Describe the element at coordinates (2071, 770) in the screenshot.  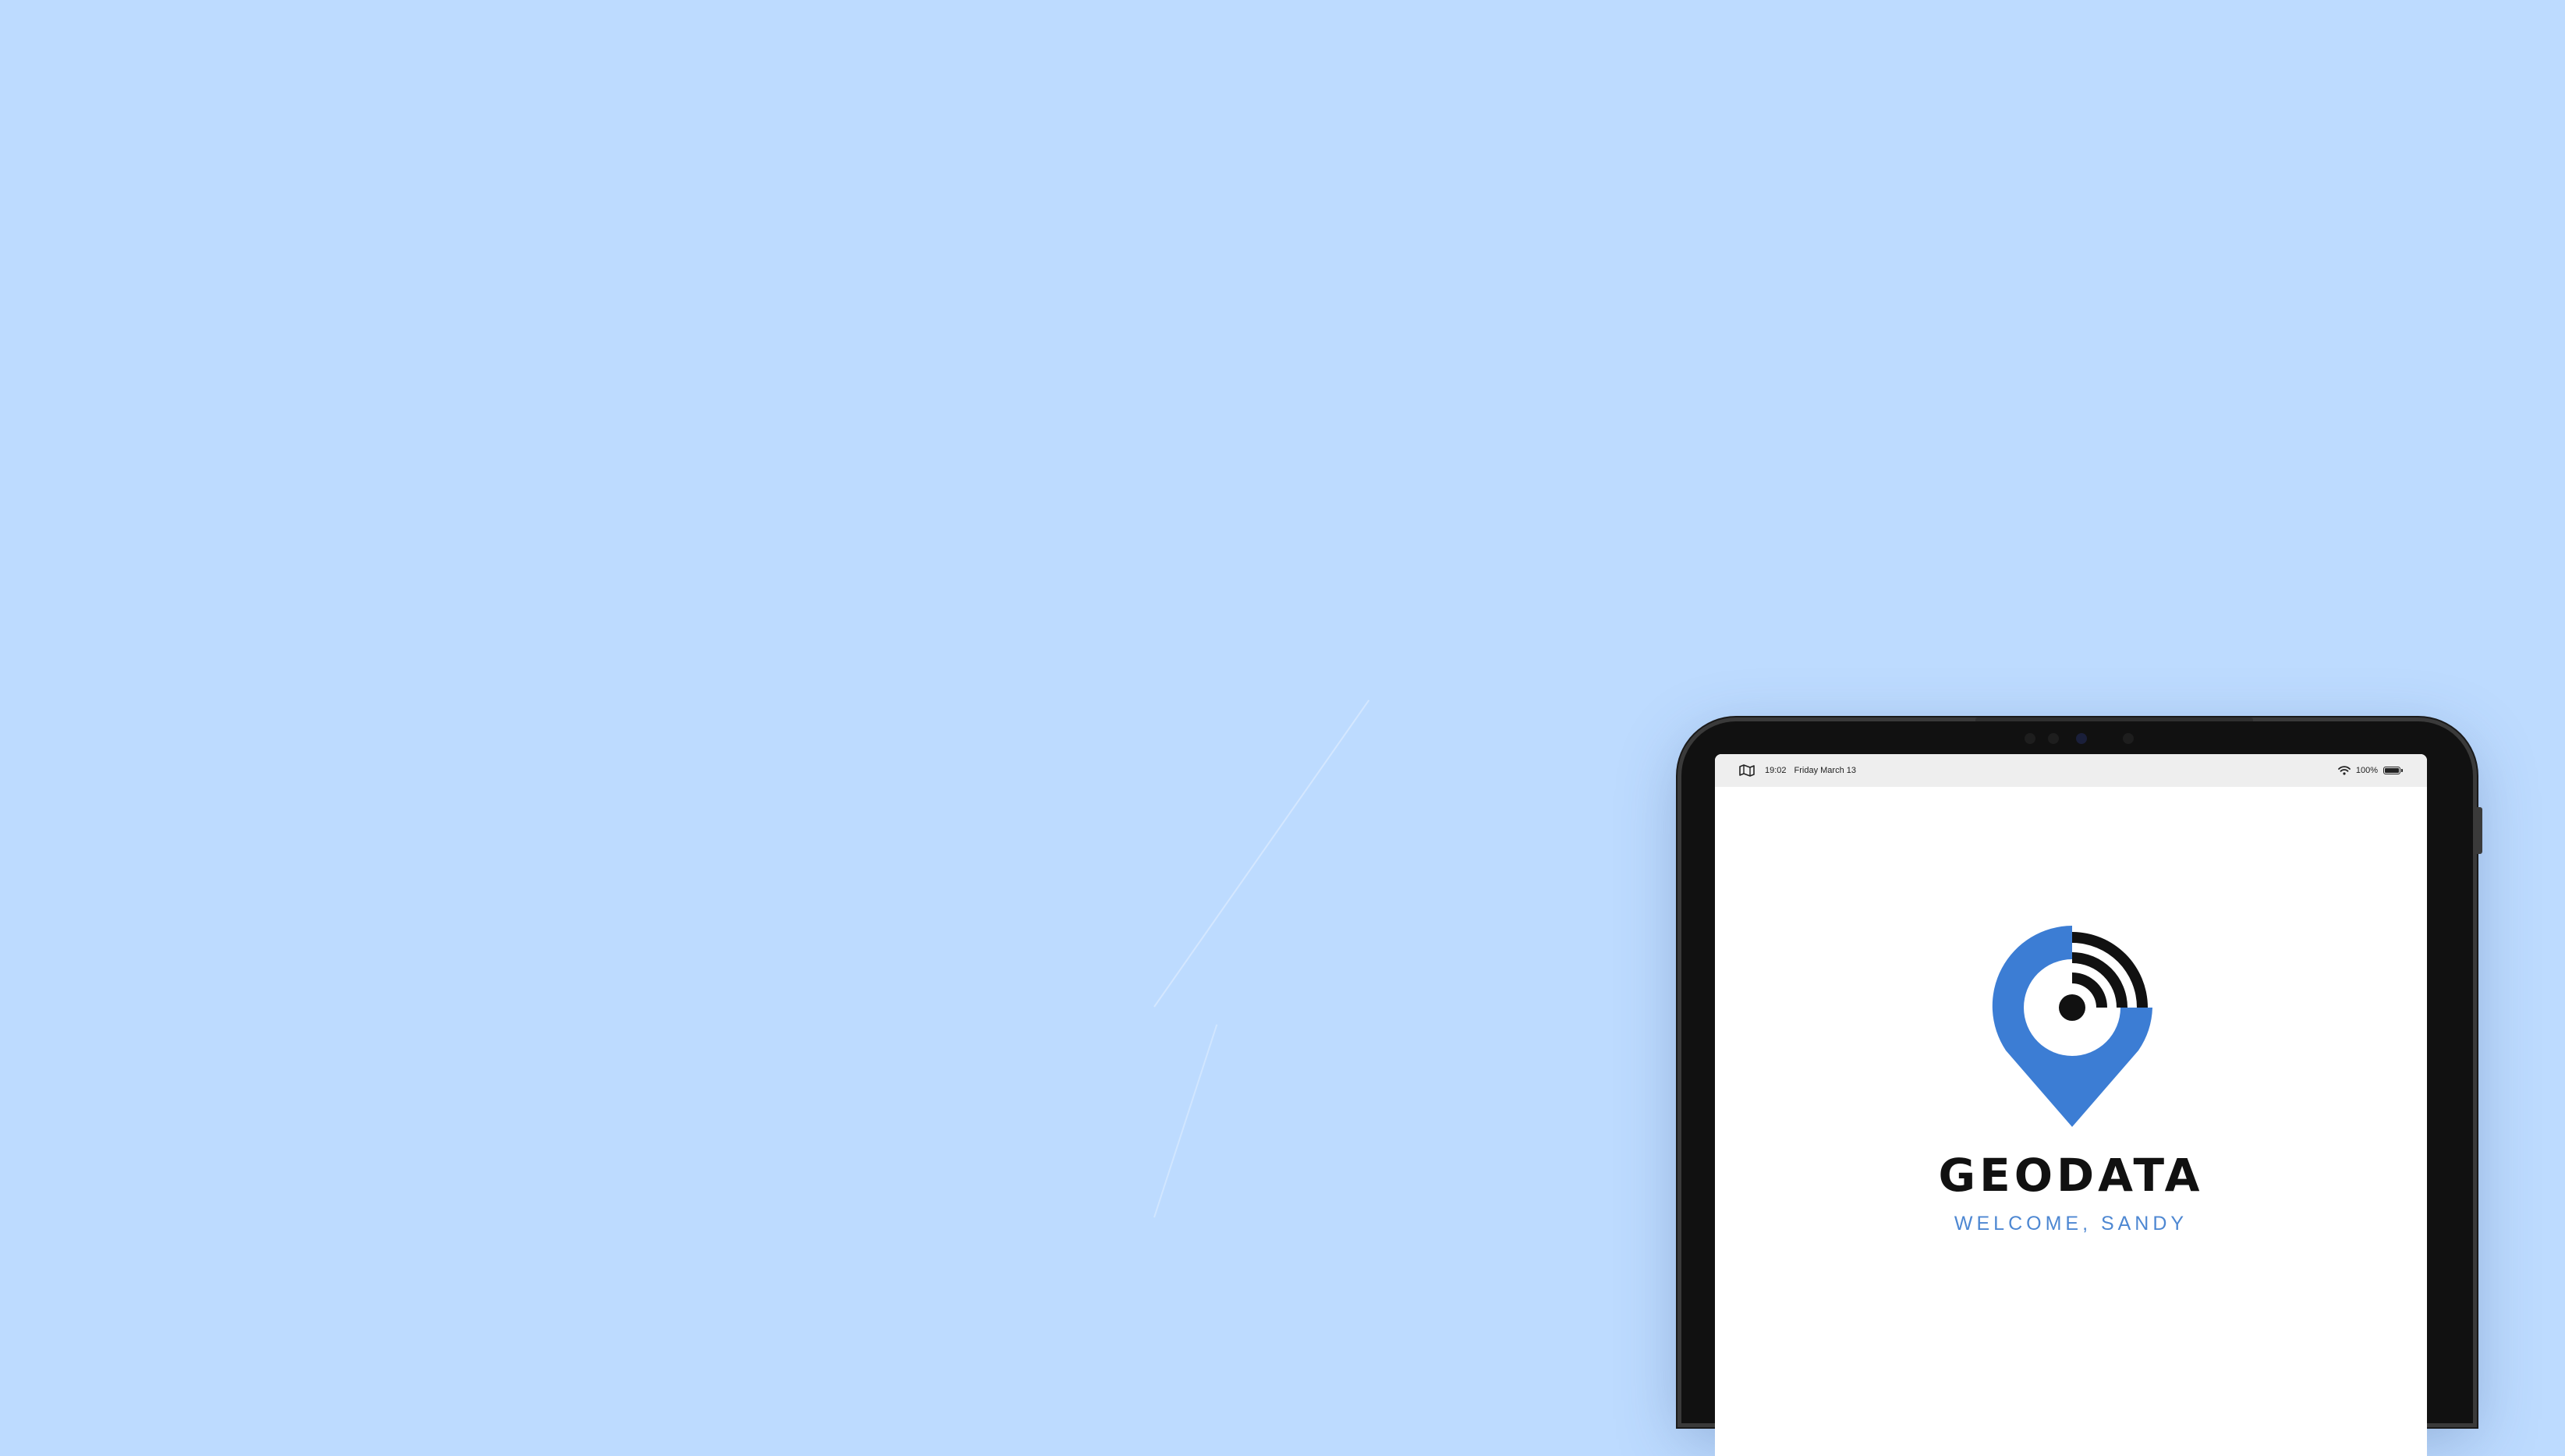
I see `status-bar: 19:02 Friday March 13 100%` at that location.